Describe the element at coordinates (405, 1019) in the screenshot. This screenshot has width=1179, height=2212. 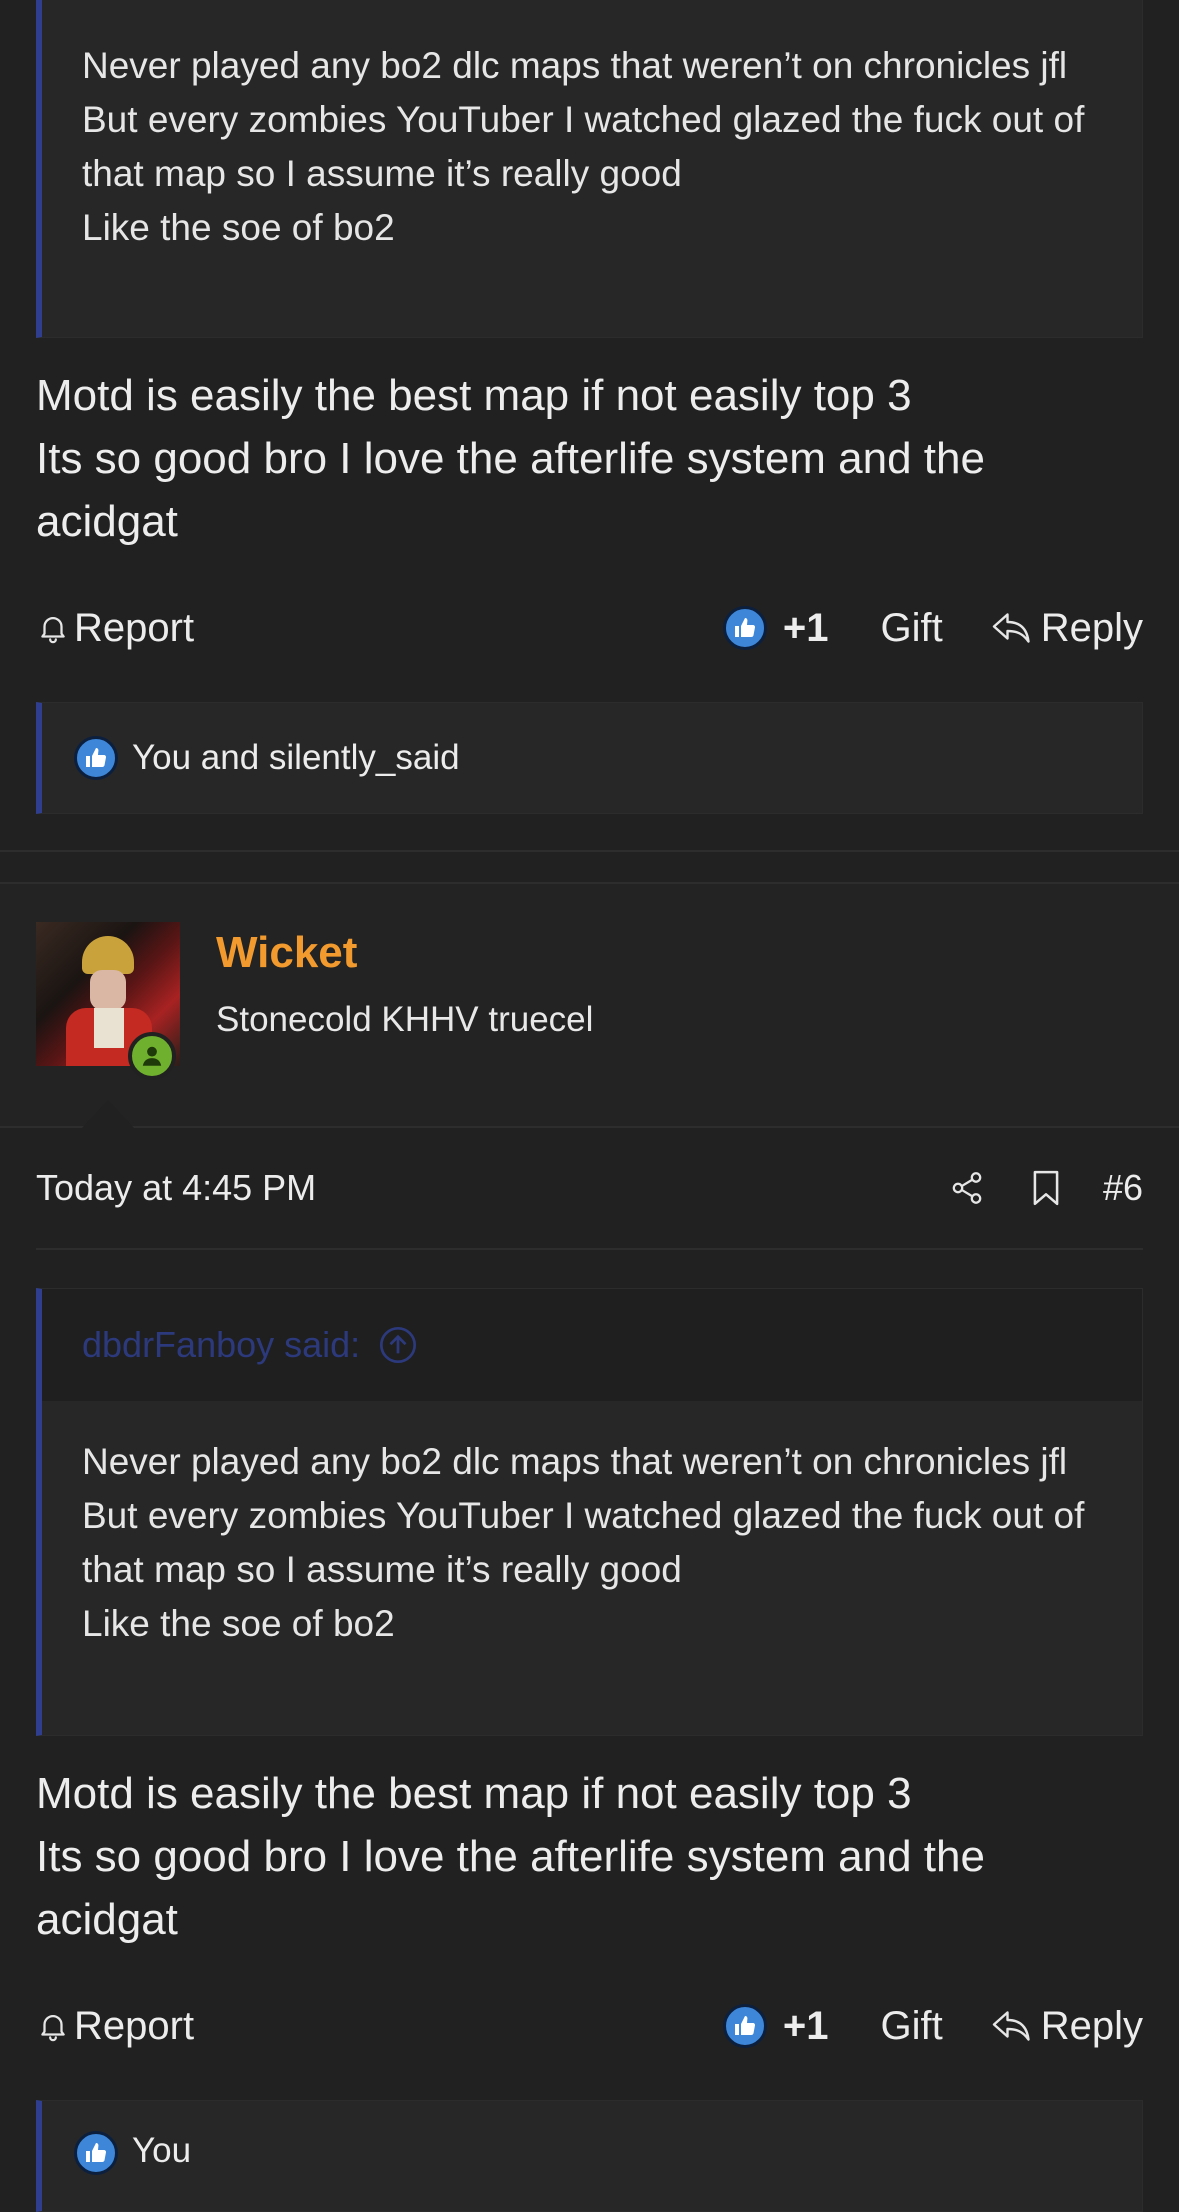
I see `user-title: Stonecold KHHV truecel` at that location.